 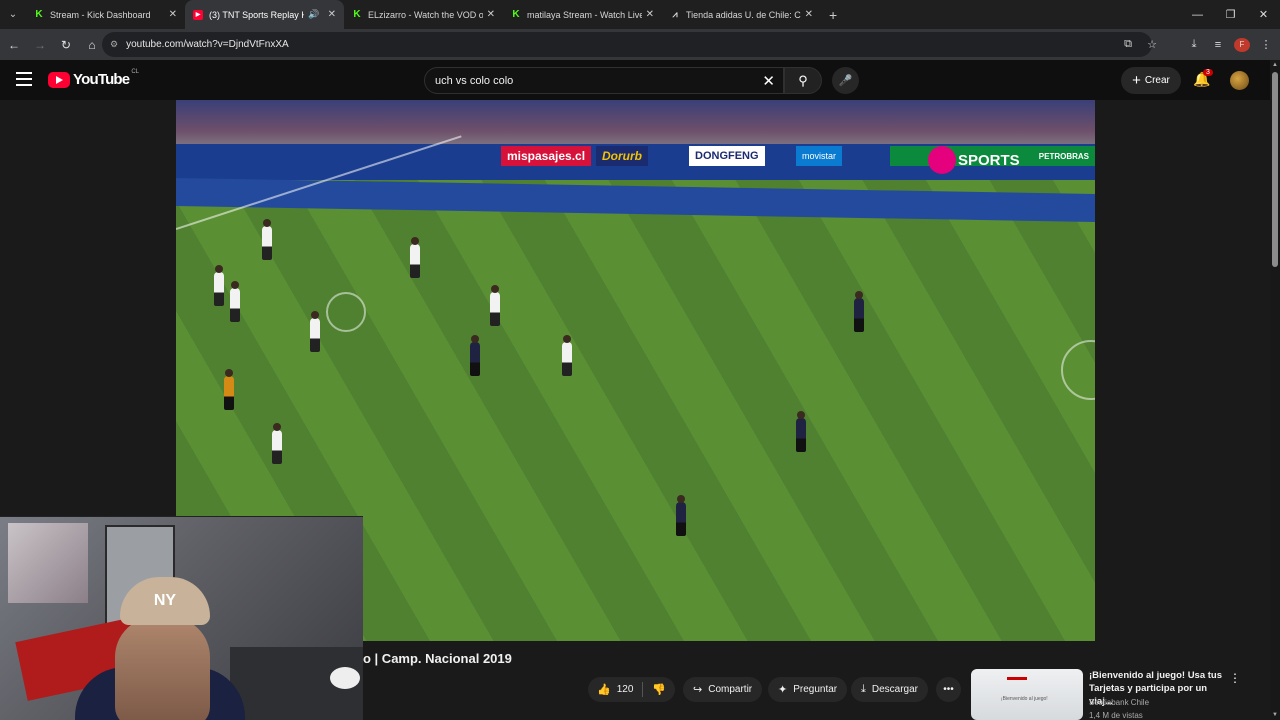 What do you see at coordinates (741, 14) in the screenshot?
I see `browser-tab: ⩘ Tienda adidas U. de Chile: Cami ✕` at bounding box center [741, 14].